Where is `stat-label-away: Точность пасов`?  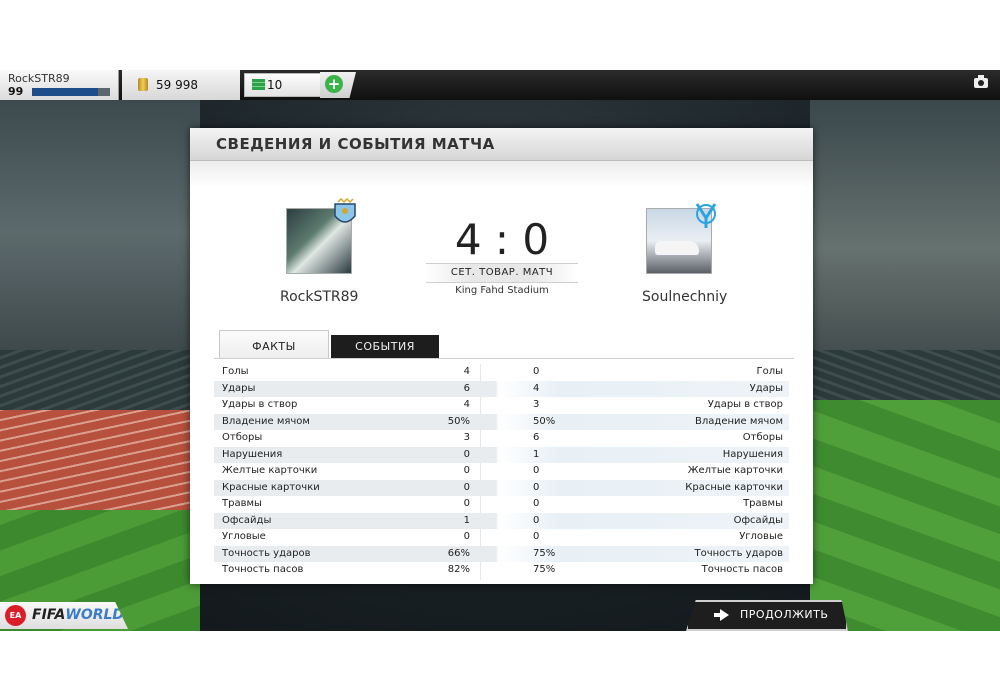 stat-label-away: Точность пасов is located at coordinates (742, 569).